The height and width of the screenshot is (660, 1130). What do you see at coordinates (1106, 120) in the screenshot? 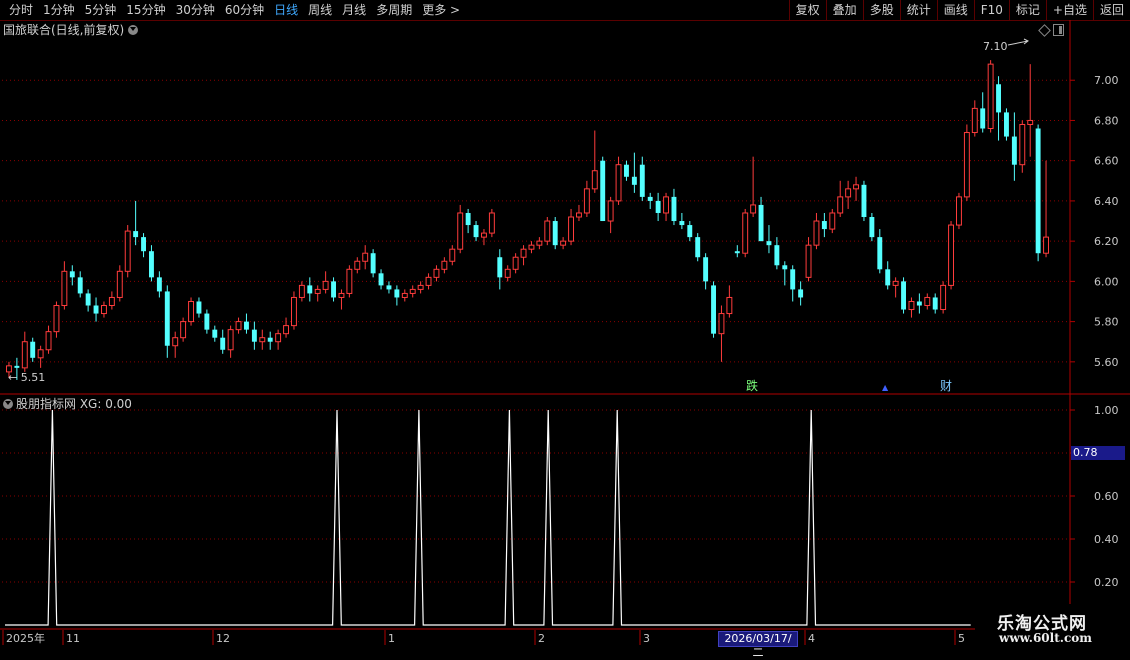
I see `price-tick-label: 6.80` at bounding box center [1106, 120].